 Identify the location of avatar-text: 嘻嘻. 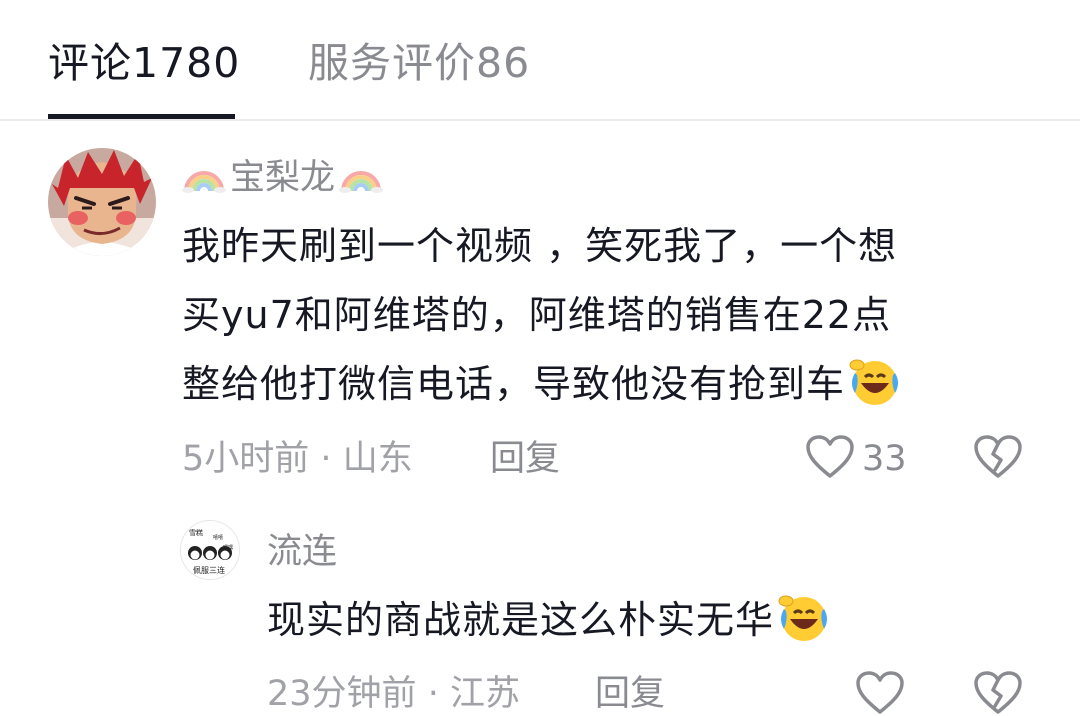
(218, 537).